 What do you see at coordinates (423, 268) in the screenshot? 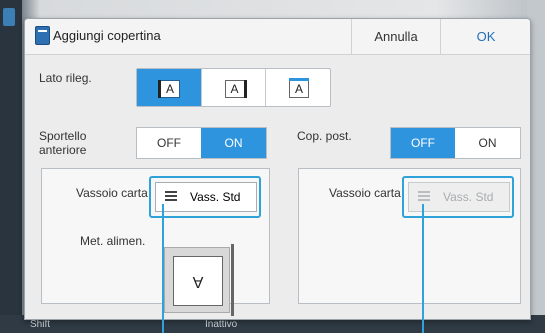
I see `back-tray-callout-line` at bounding box center [423, 268].